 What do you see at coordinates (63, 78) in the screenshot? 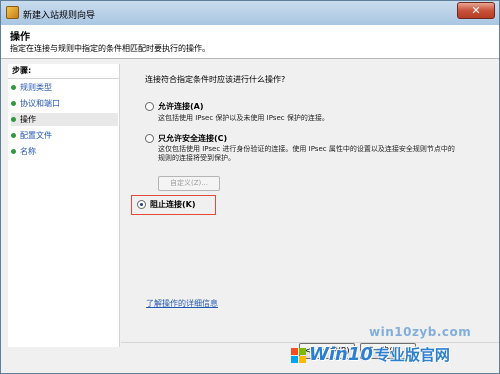
I see `steps-divider` at bounding box center [63, 78].